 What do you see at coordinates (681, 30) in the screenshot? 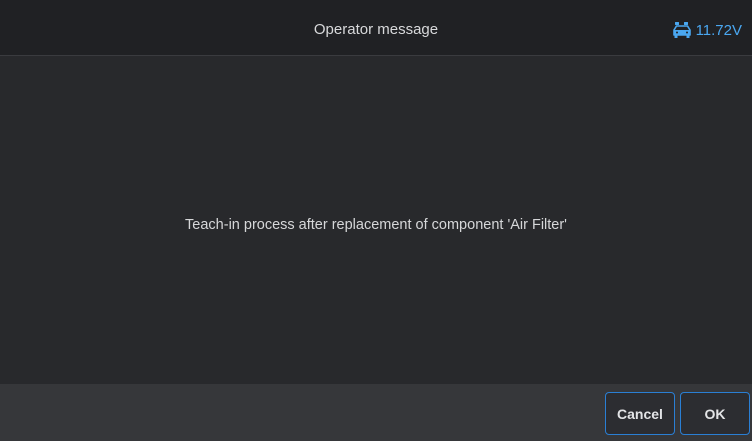
I see `car-battery-icon` at bounding box center [681, 30].